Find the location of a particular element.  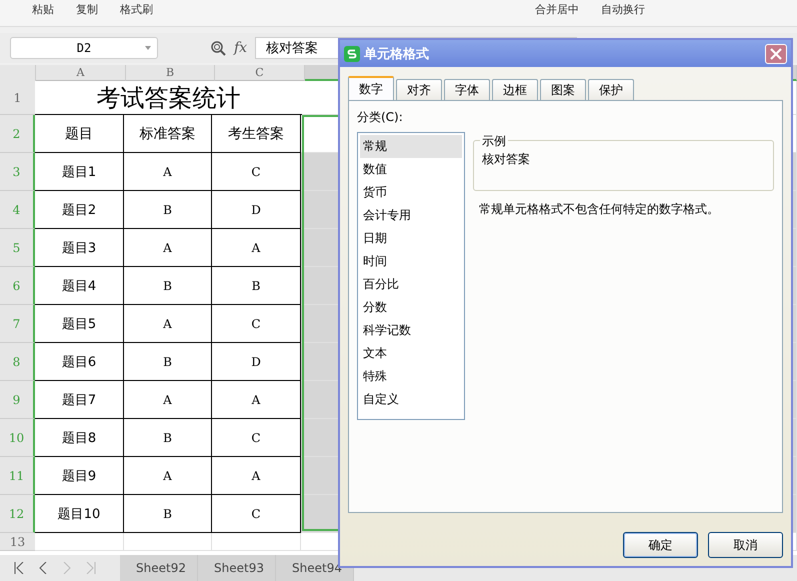

category-item: 时间 is located at coordinates (411, 261).